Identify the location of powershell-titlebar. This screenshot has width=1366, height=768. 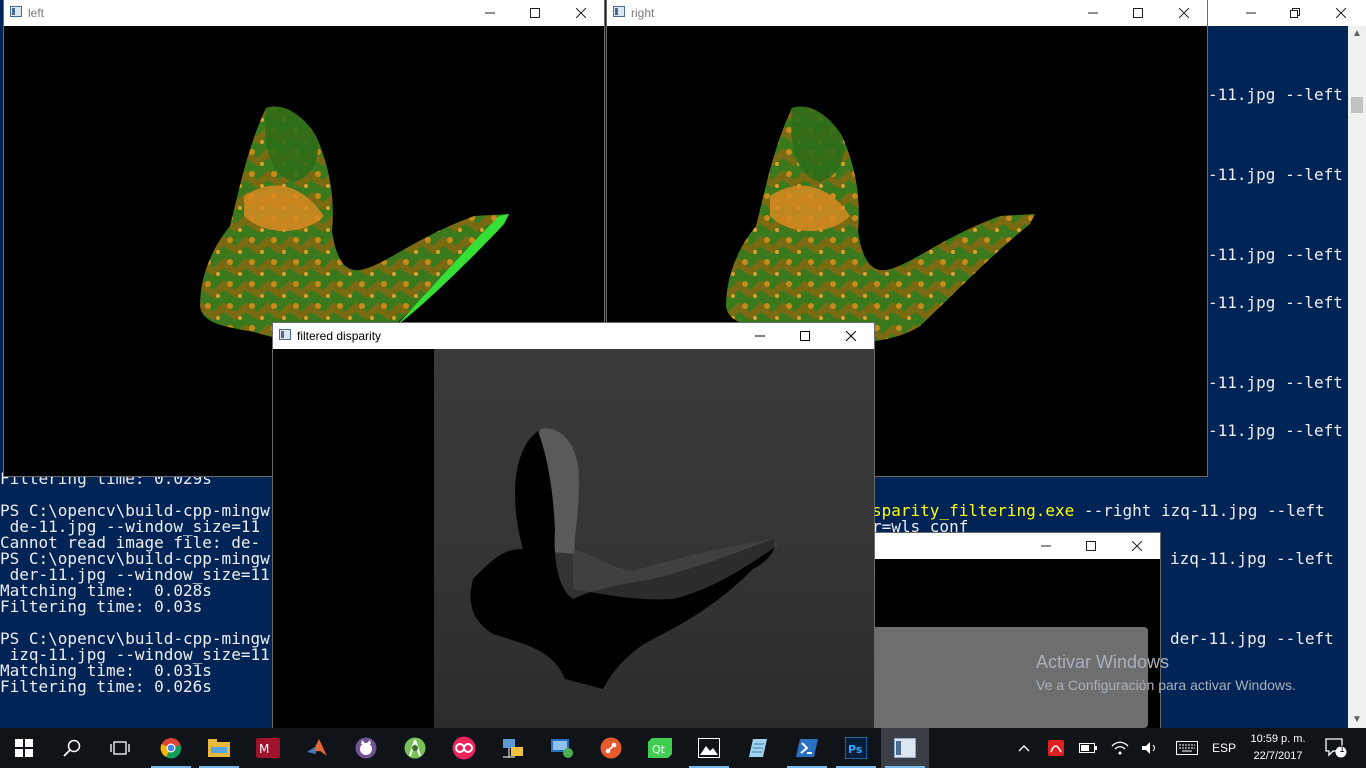
(1287, 13).